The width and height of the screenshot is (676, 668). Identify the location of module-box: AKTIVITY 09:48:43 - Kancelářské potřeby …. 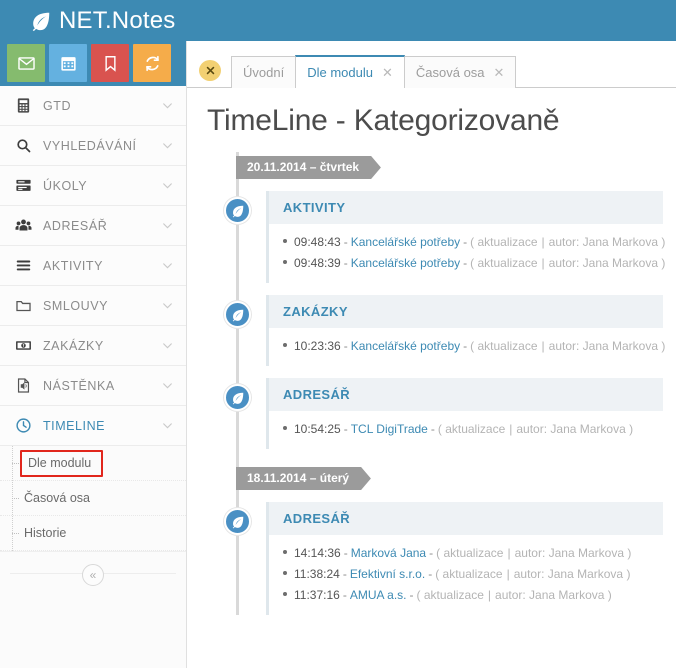
(466, 237).